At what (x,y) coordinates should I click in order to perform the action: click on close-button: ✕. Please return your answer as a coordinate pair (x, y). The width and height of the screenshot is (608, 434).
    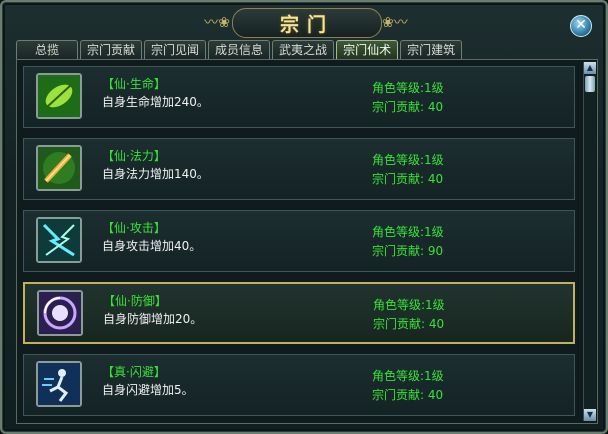
    Looking at the image, I should click on (581, 26).